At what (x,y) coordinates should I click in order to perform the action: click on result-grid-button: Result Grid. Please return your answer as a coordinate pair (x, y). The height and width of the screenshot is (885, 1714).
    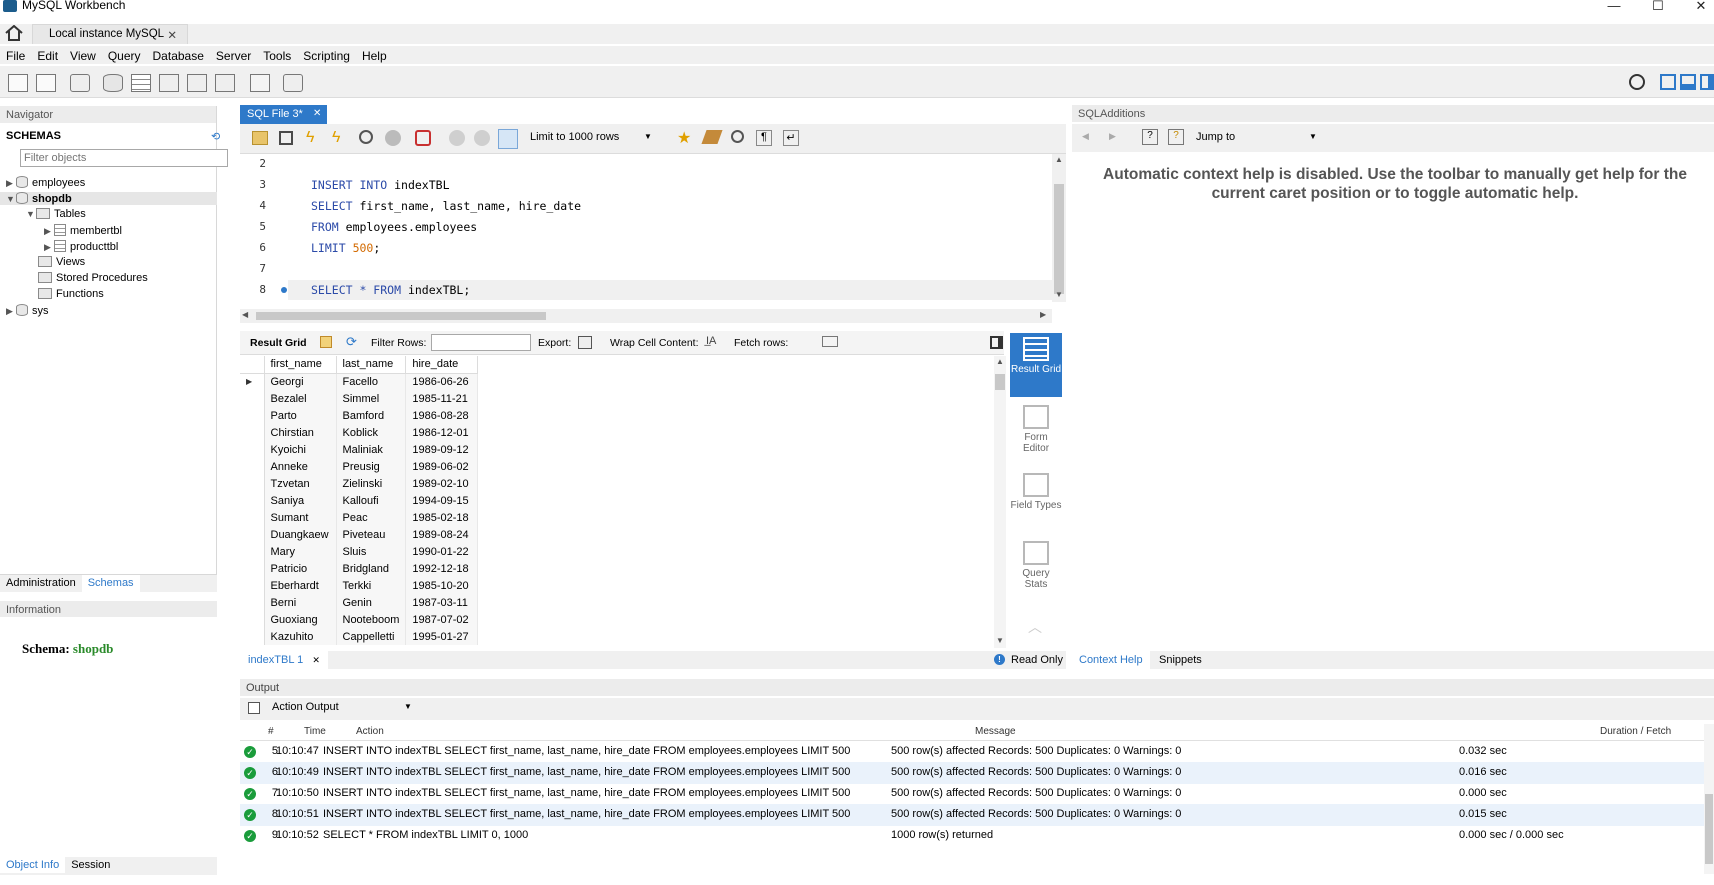
    Looking at the image, I should click on (1036, 365).